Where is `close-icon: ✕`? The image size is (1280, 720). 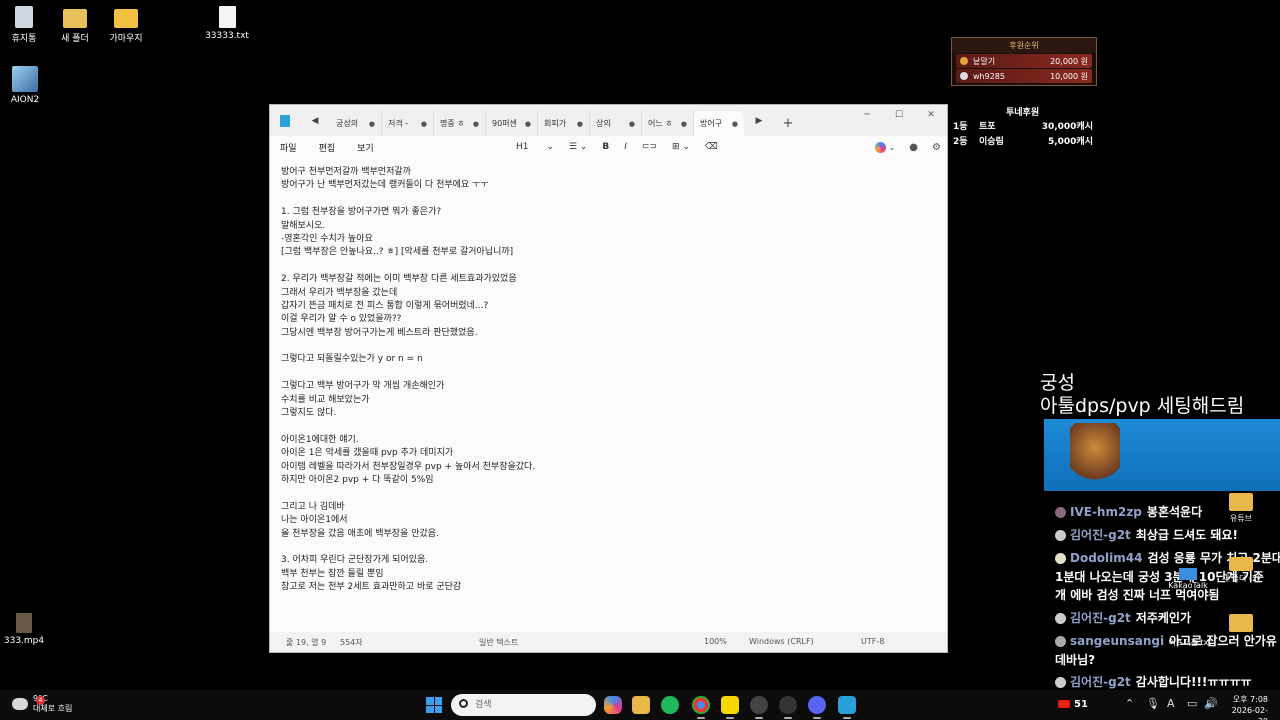
close-icon: ✕ is located at coordinates (931, 115).